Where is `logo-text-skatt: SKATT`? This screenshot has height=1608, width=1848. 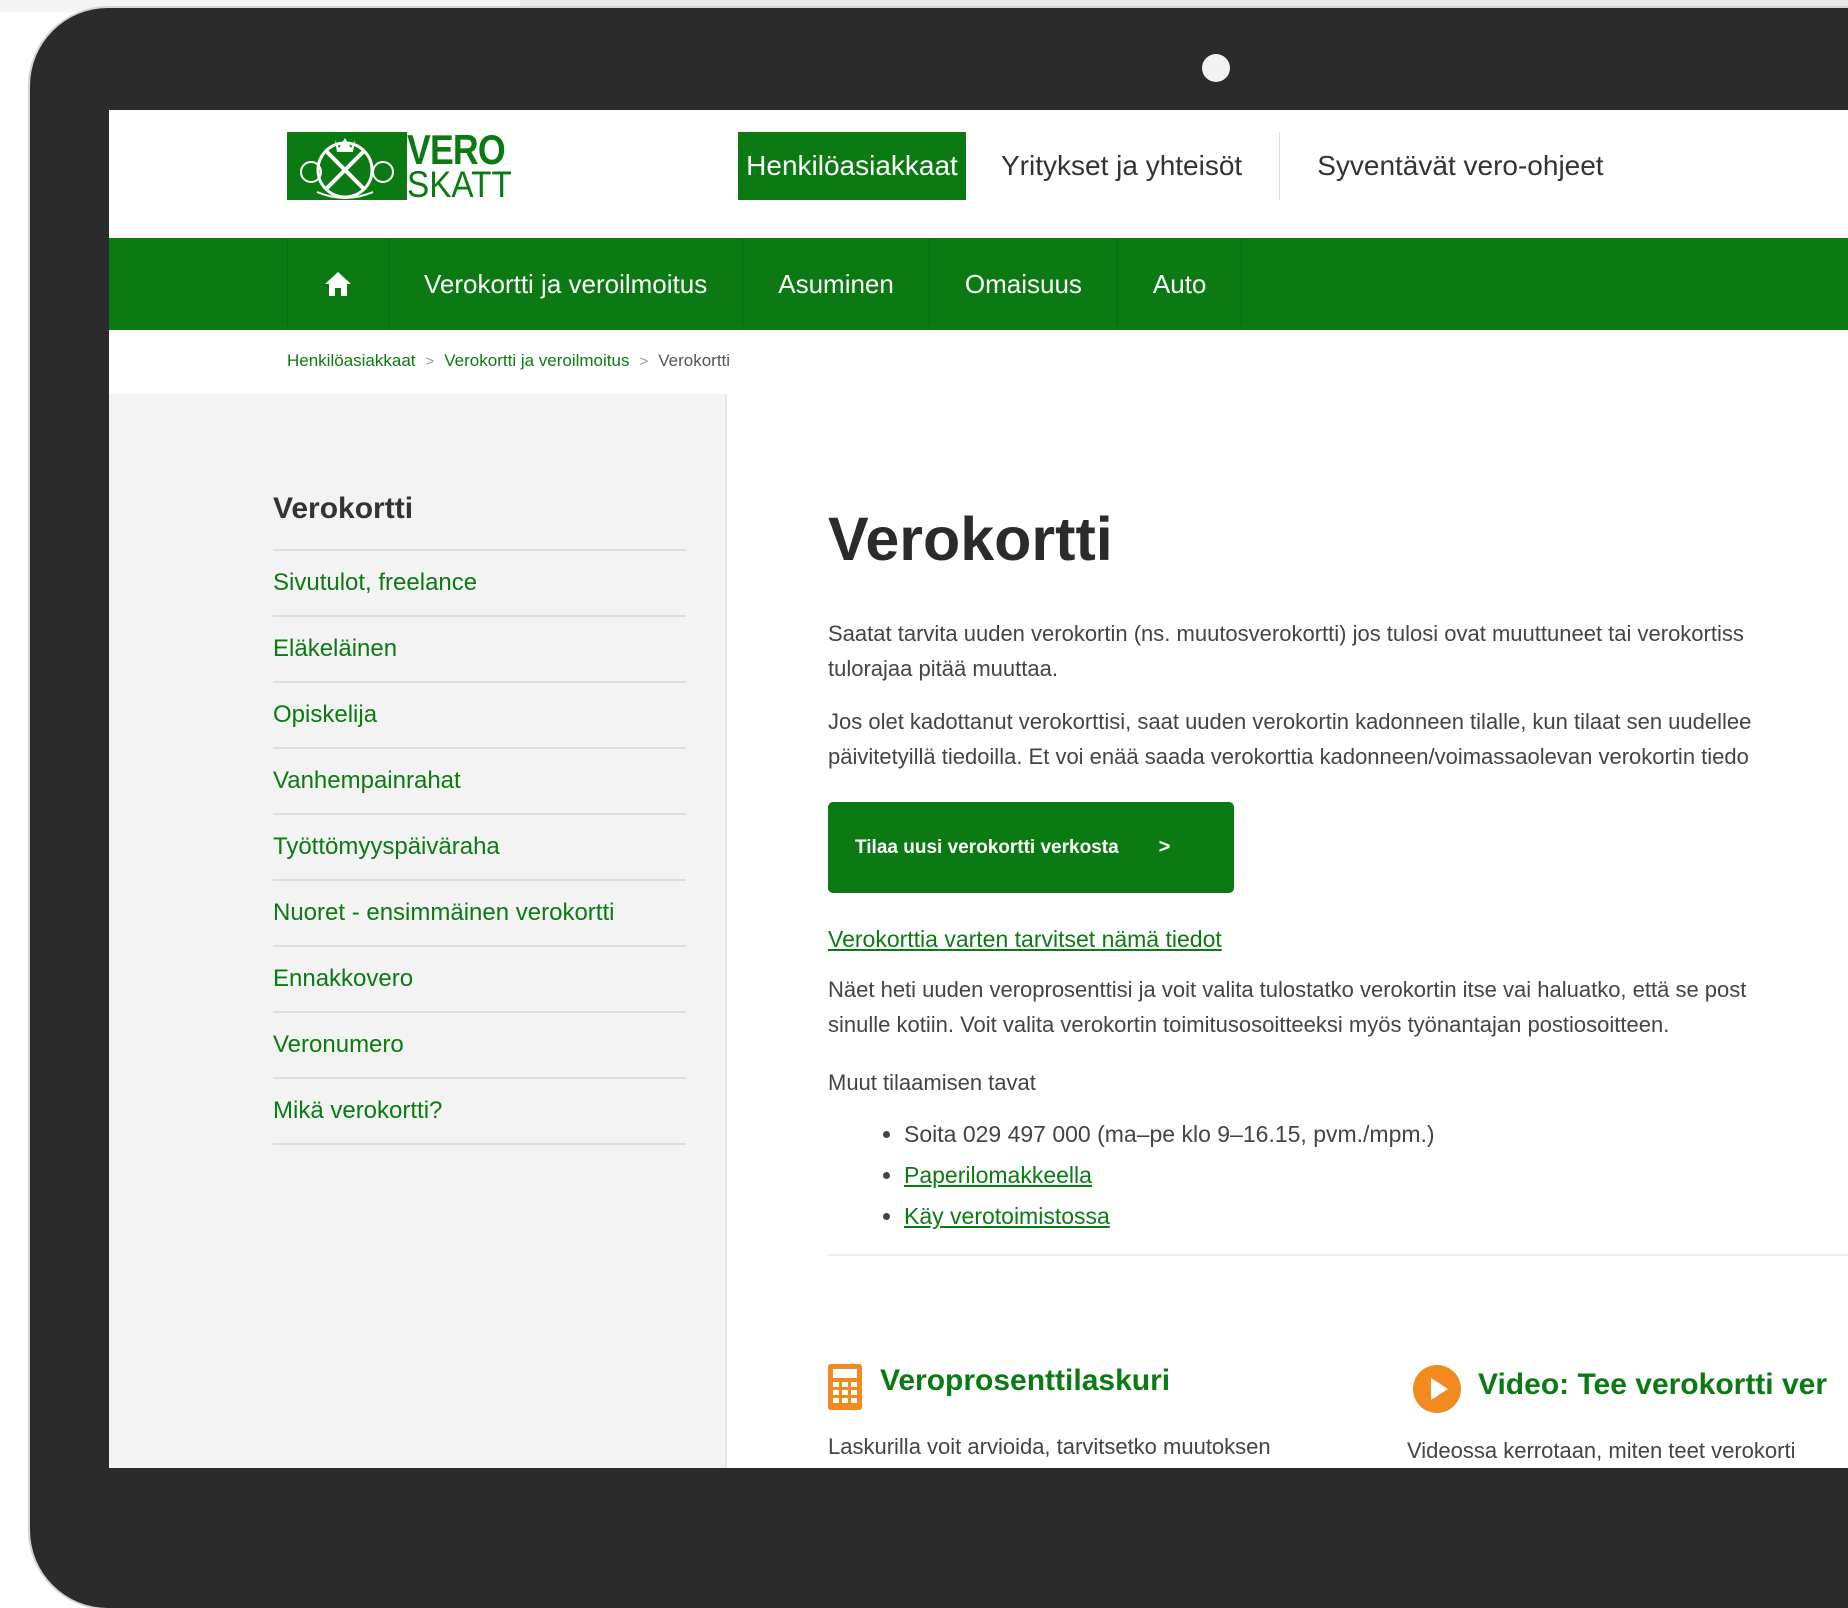
logo-text-skatt: SKATT is located at coordinates (459, 184).